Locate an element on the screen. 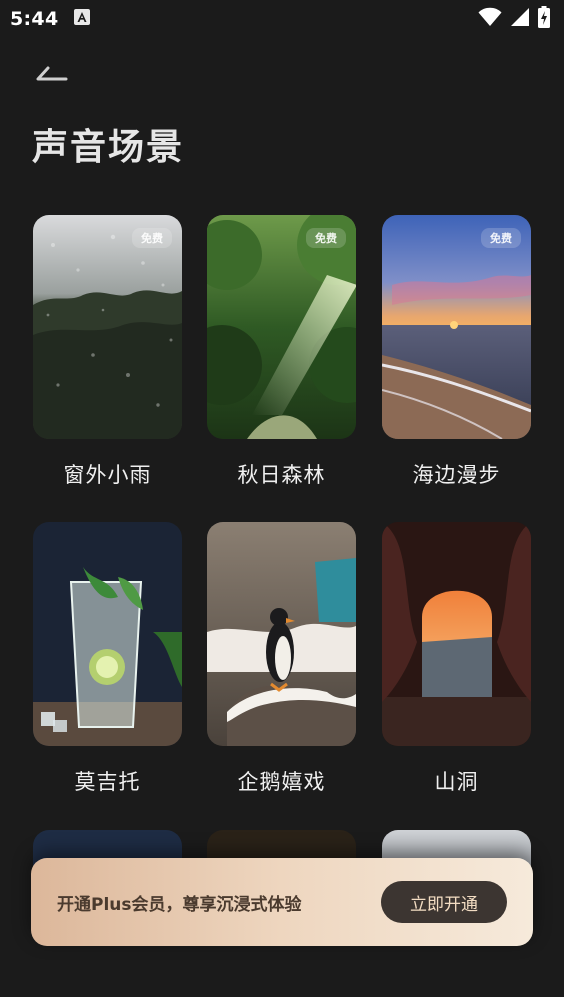 This screenshot has height=997, width=564. promo-text: 开通Plus会员，尊享沉浸式体验 is located at coordinates (179, 904).